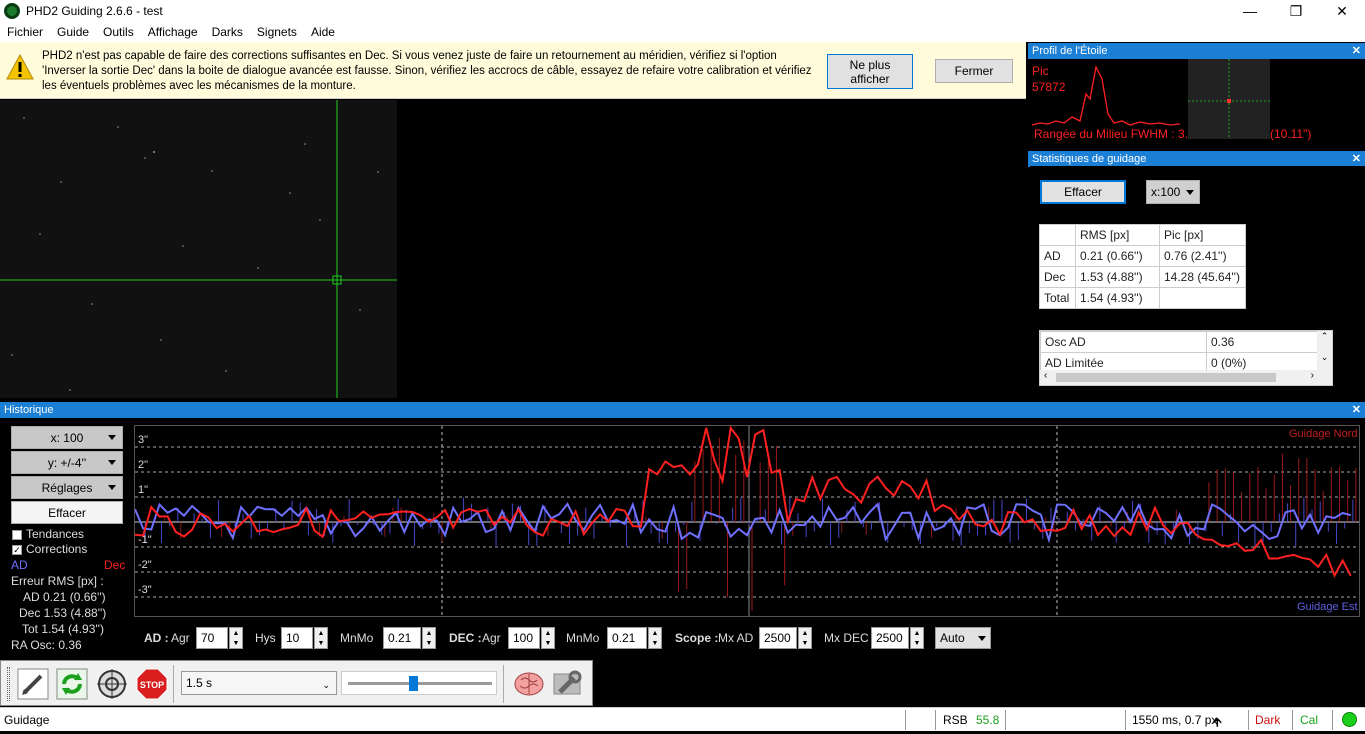 The width and height of the screenshot is (1365, 734). I want to click on menu-outils: Outils, so click(118, 32).